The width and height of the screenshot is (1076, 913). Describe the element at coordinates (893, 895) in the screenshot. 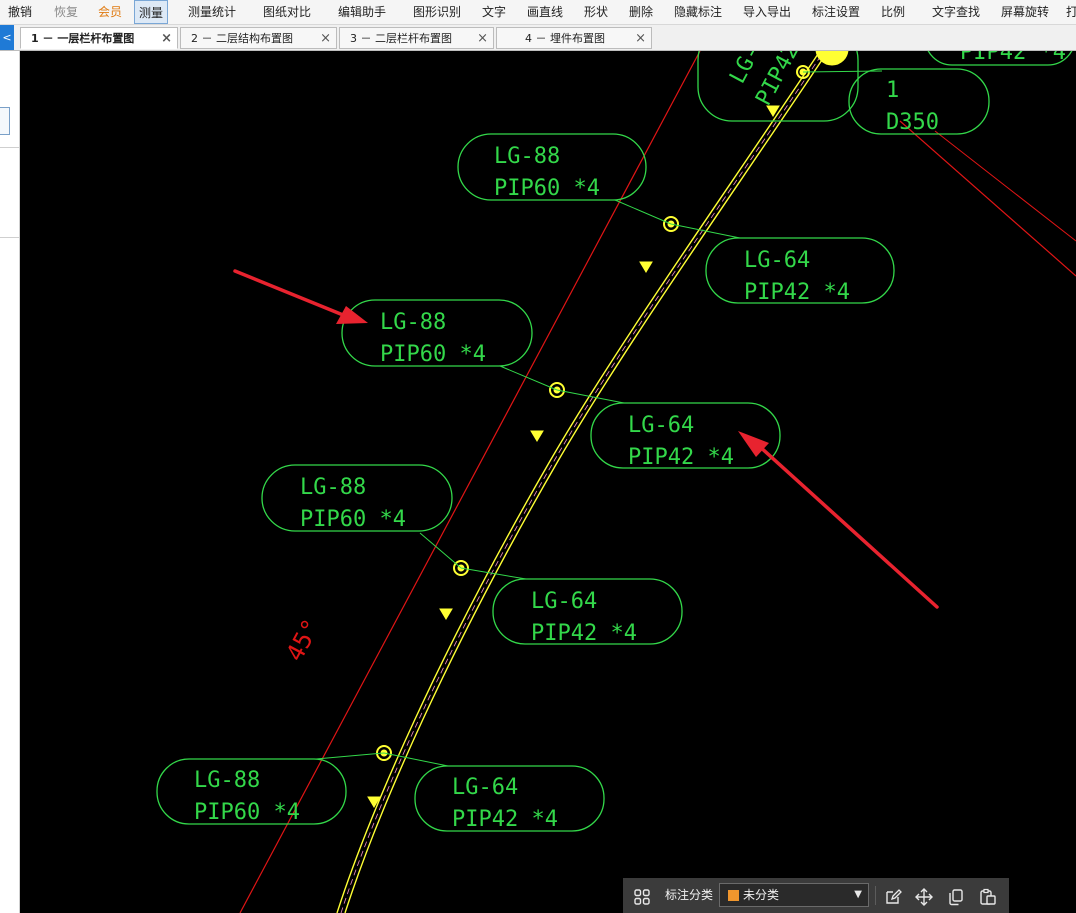

I see `edit-note-icon` at that location.